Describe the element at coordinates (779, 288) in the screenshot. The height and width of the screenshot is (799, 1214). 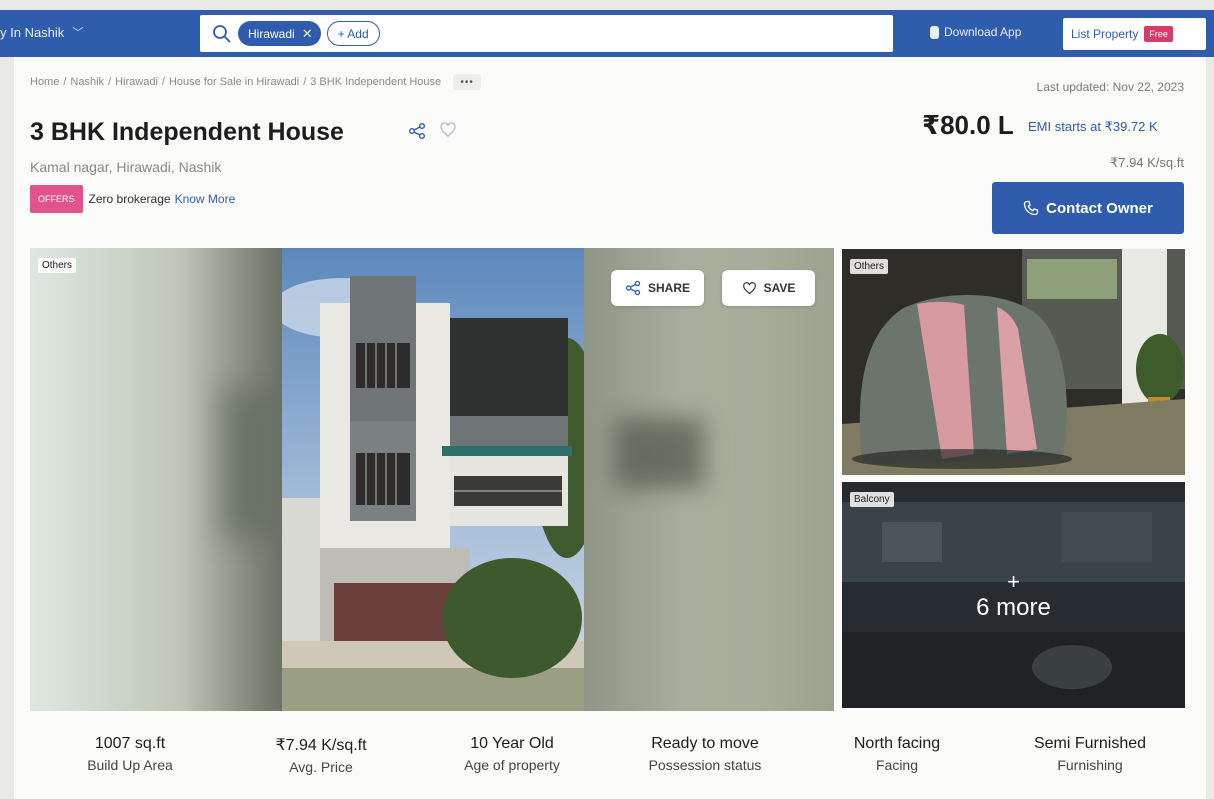
I see `gallery-save-label: SAVE` at that location.